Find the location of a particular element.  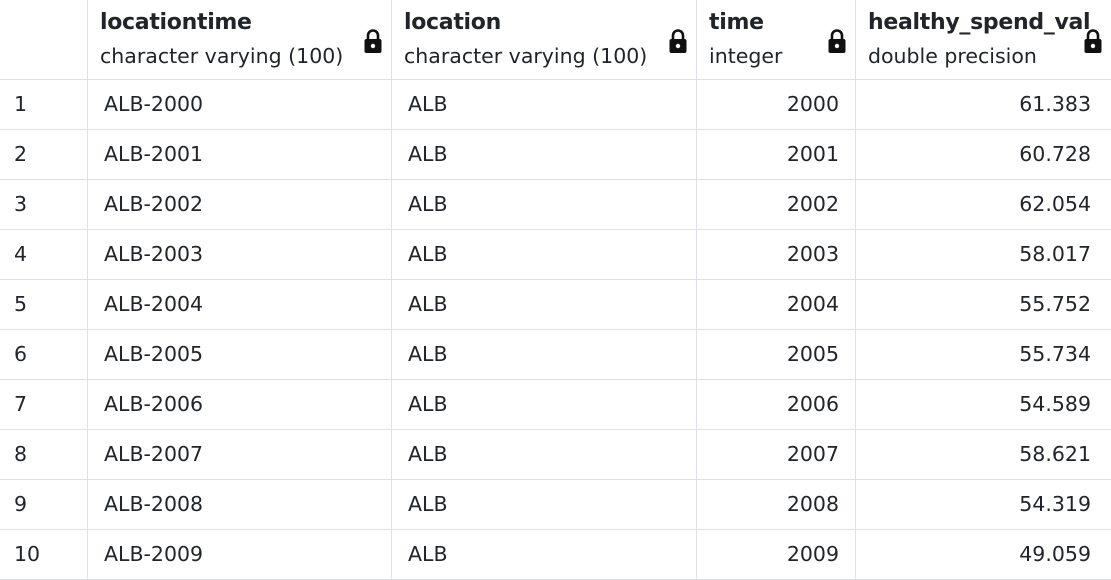

cell-time: 2002 is located at coordinates (776, 204).